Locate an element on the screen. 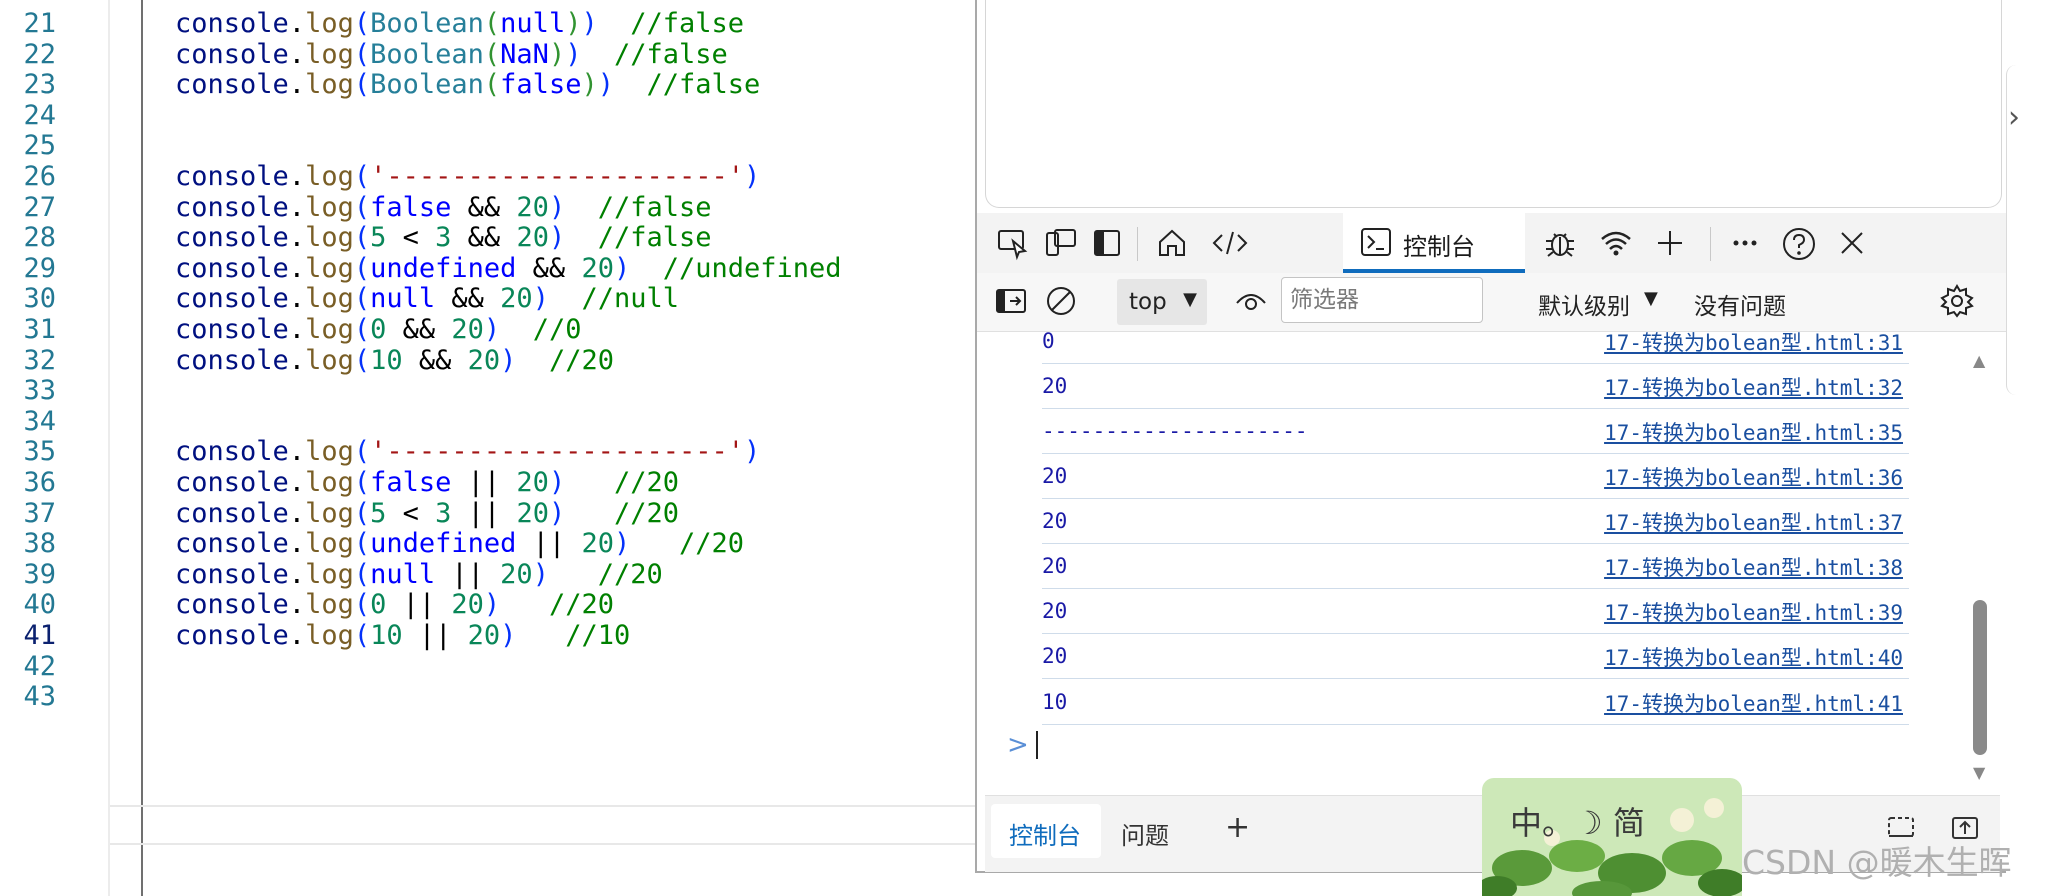 The width and height of the screenshot is (2049, 896). tab-console-label: 控制台 is located at coordinates (1439, 247).